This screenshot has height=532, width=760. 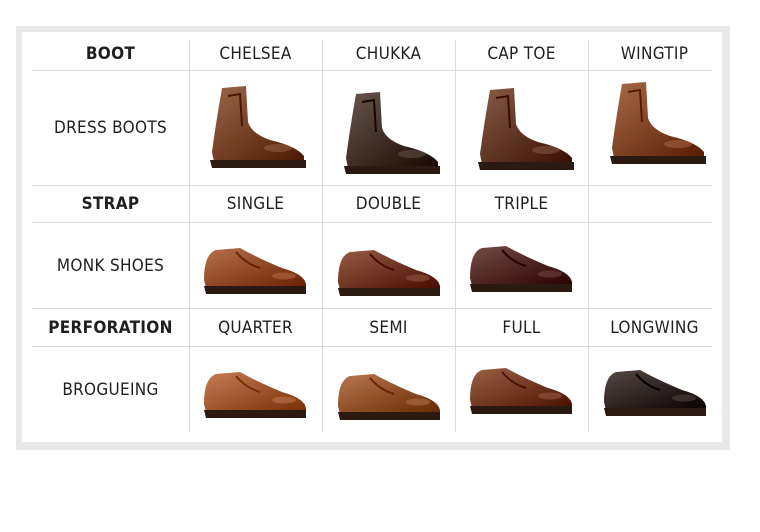 What do you see at coordinates (388, 327) in the screenshot?
I see `style-label-semi: SEMI` at bounding box center [388, 327].